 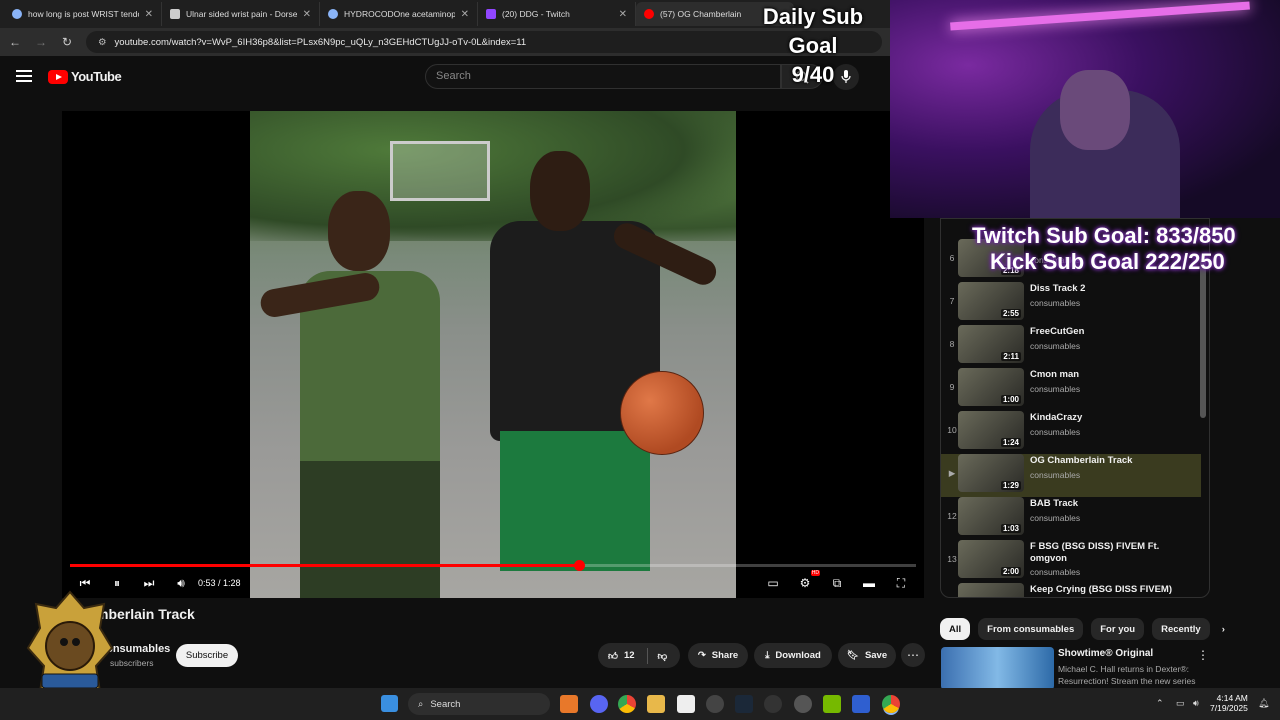 What do you see at coordinates (952, 258) in the screenshot?
I see `playlist-index: 6` at bounding box center [952, 258].